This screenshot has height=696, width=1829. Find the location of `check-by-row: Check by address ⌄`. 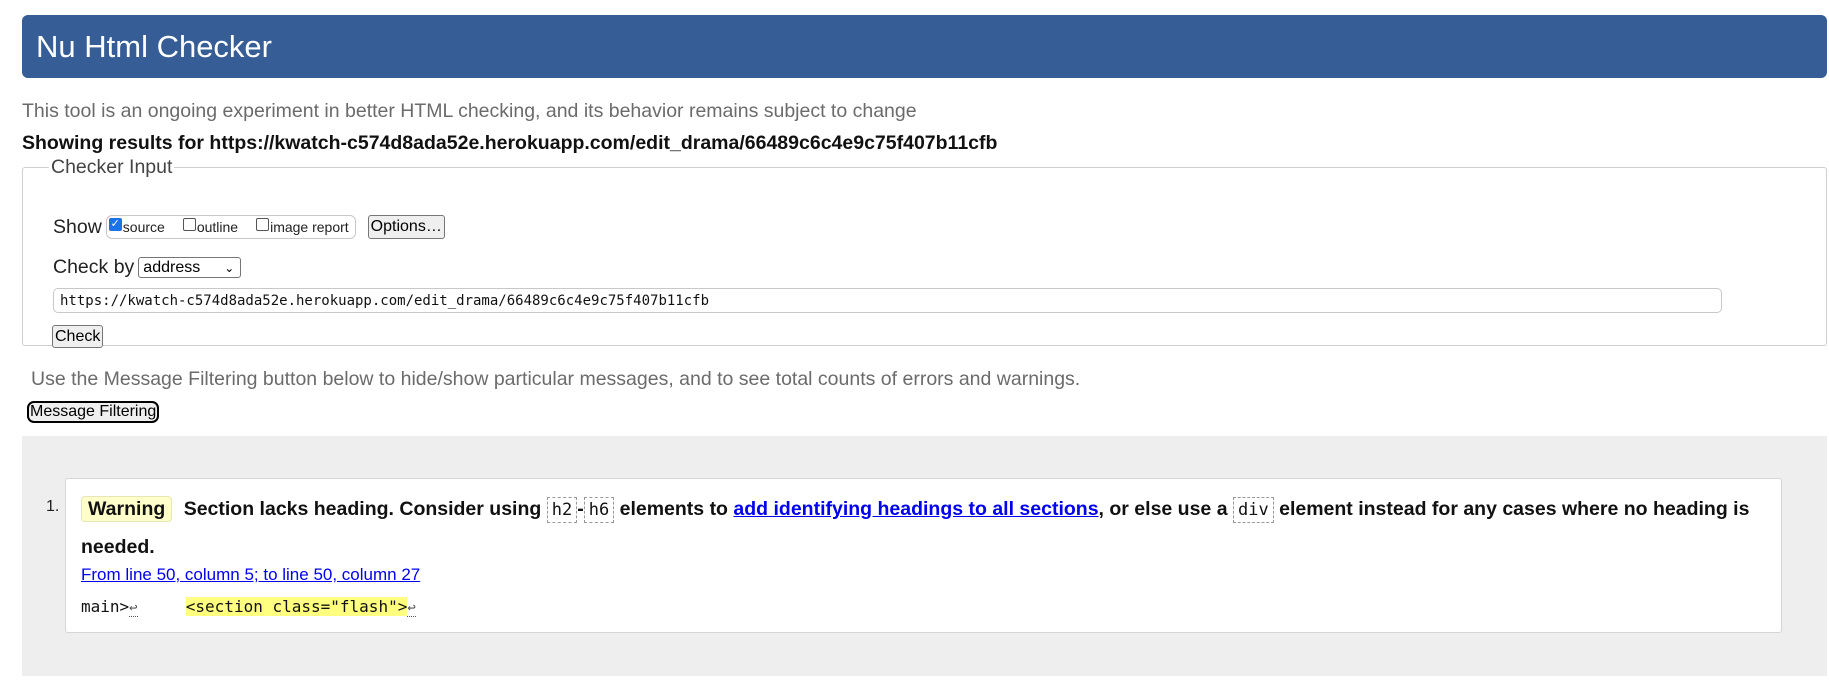

check-by-row: Check by address ⌄ is located at coordinates (147, 267).